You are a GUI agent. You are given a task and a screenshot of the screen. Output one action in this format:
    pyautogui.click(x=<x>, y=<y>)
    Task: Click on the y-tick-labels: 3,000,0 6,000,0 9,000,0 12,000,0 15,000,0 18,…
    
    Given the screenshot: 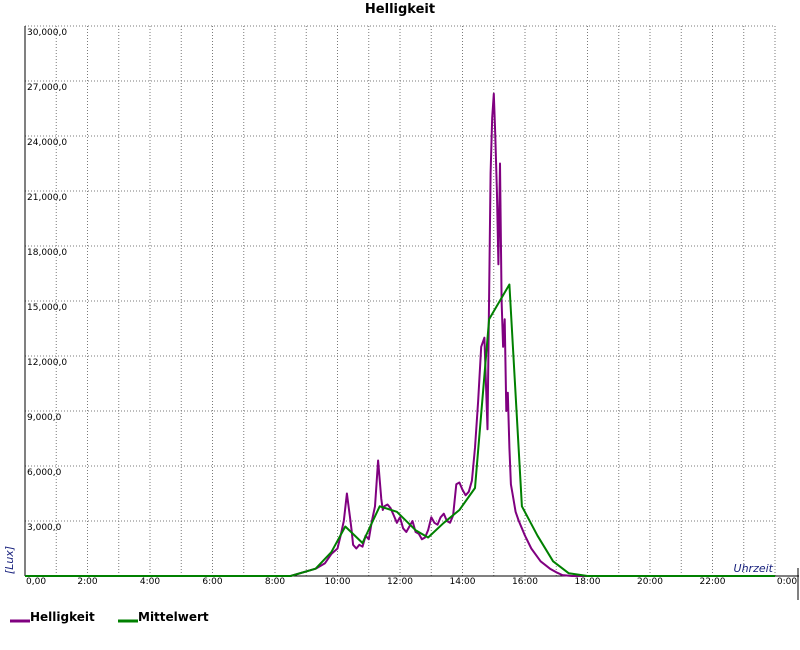 What is the action you would take?
    pyautogui.click(x=47, y=280)
    